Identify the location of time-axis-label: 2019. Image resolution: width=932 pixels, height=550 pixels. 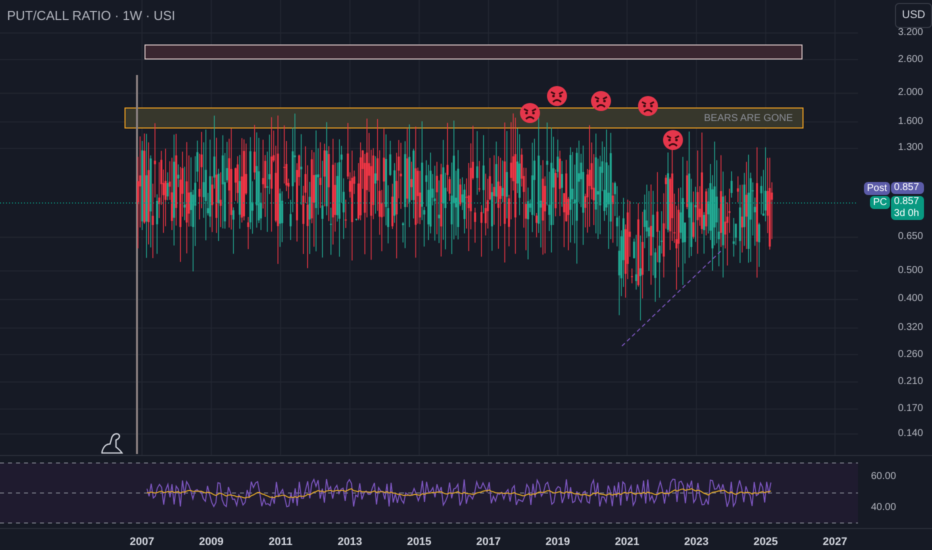
(558, 542).